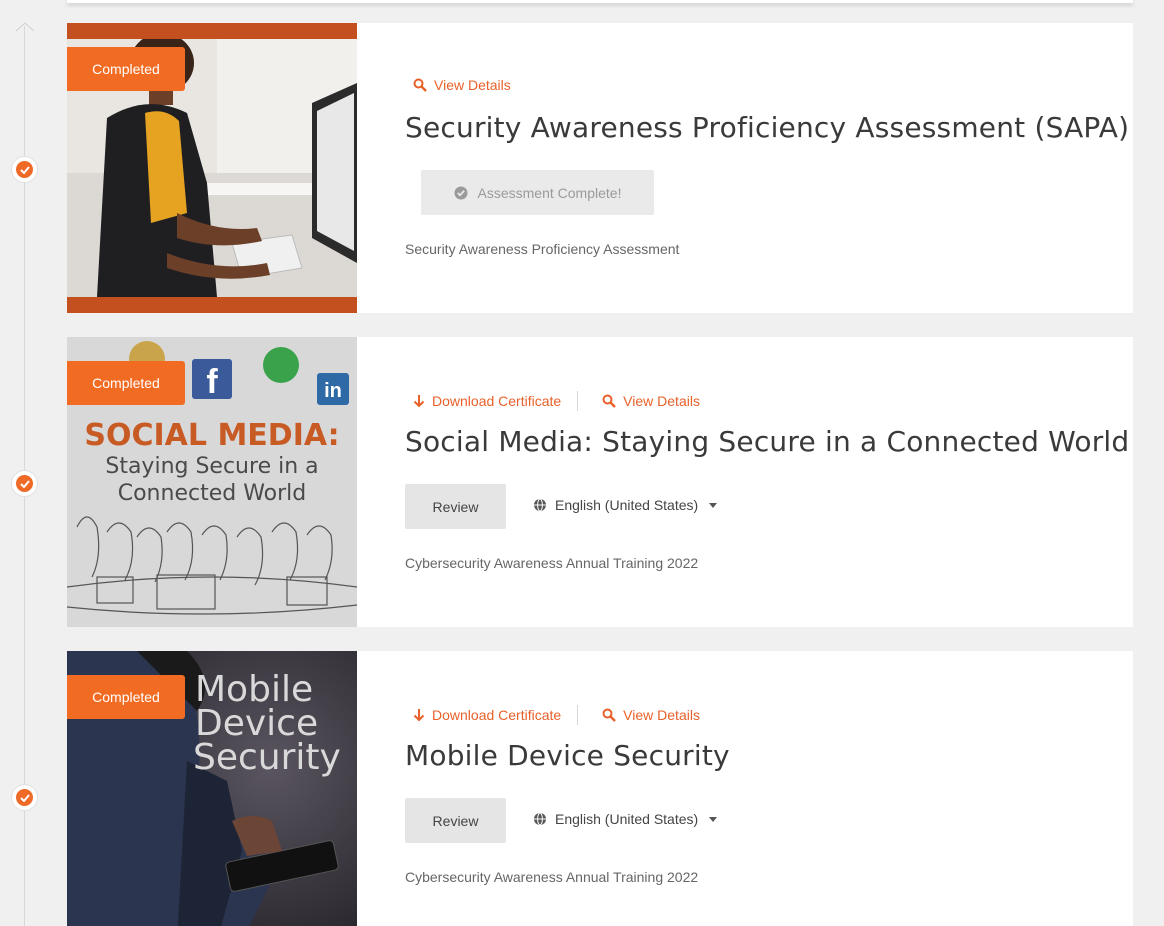 The width and height of the screenshot is (1164, 926). Describe the element at coordinates (600, 1) in the screenshot. I see `previous-card-edge` at that location.